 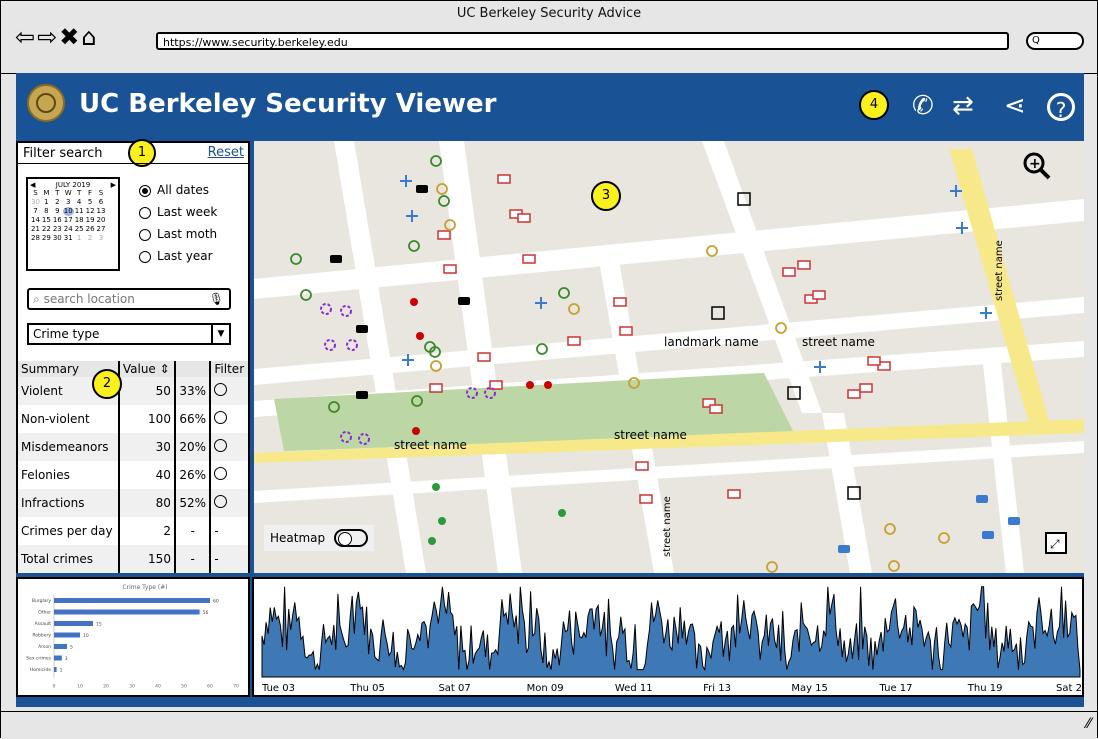 I want to click on calendar-day: 12, so click(x=90, y=211).